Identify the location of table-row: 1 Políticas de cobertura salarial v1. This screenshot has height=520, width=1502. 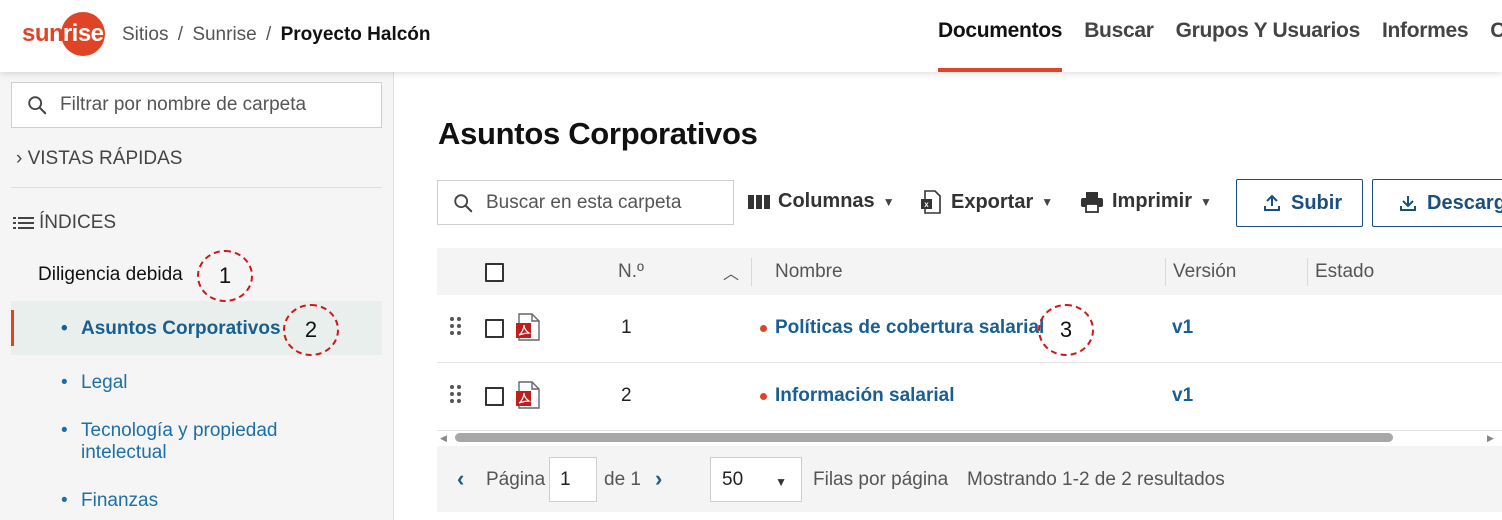
(969, 329).